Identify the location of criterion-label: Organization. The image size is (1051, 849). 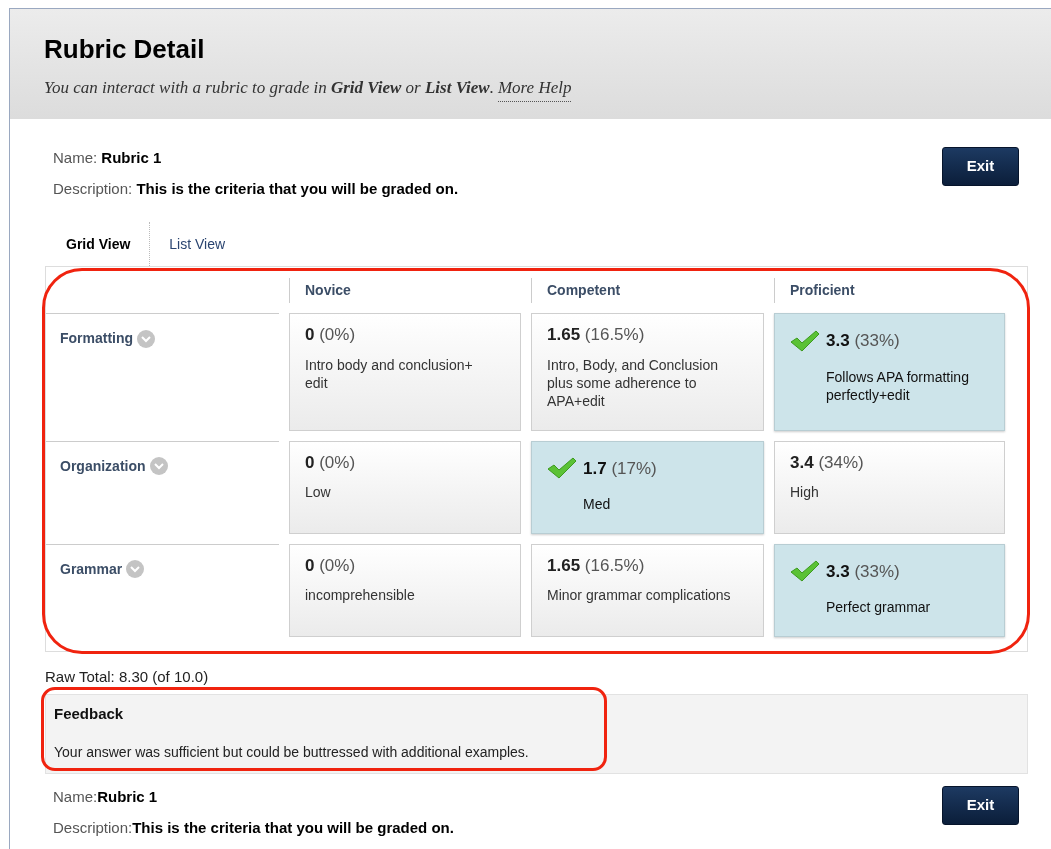
(114, 466).